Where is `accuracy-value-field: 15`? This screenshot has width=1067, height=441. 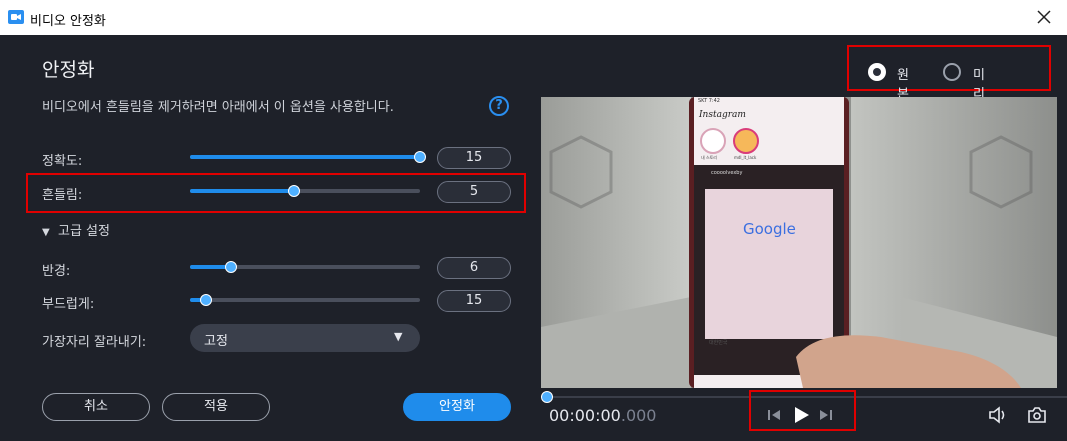 accuracy-value-field: 15 is located at coordinates (474, 158).